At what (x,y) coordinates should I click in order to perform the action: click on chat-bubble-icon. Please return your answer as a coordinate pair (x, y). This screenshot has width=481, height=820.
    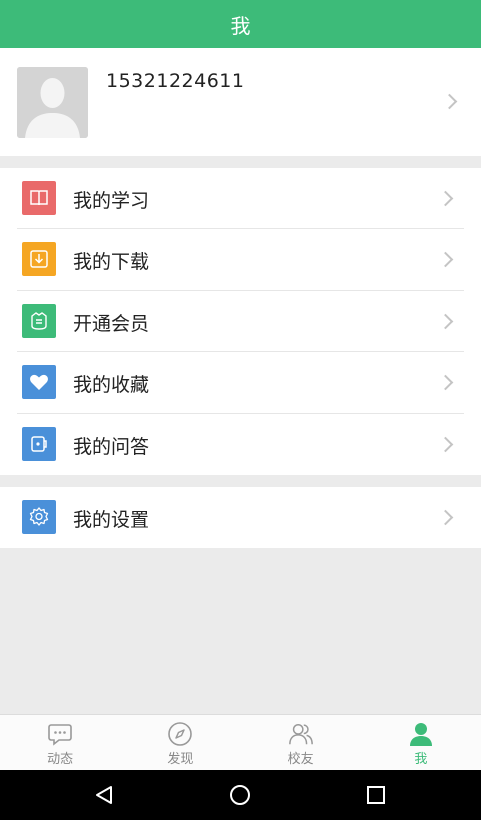
    Looking at the image, I should click on (60, 734).